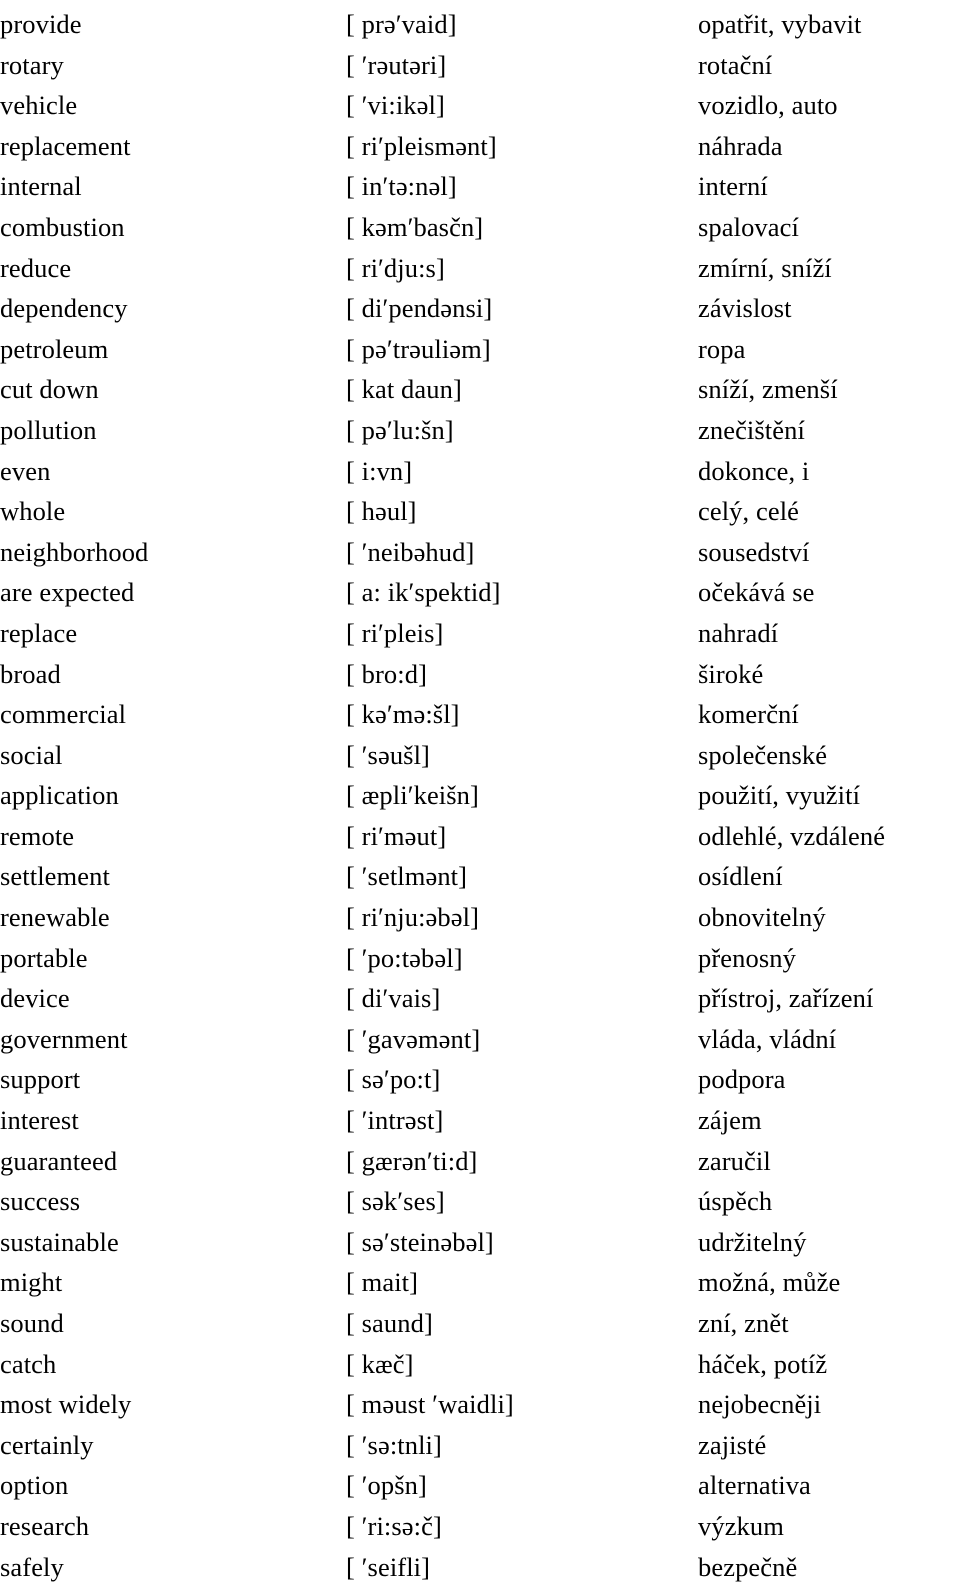  Describe the element at coordinates (740, 876) in the screenshot. I see `czech-translation: osídlení` at that location.